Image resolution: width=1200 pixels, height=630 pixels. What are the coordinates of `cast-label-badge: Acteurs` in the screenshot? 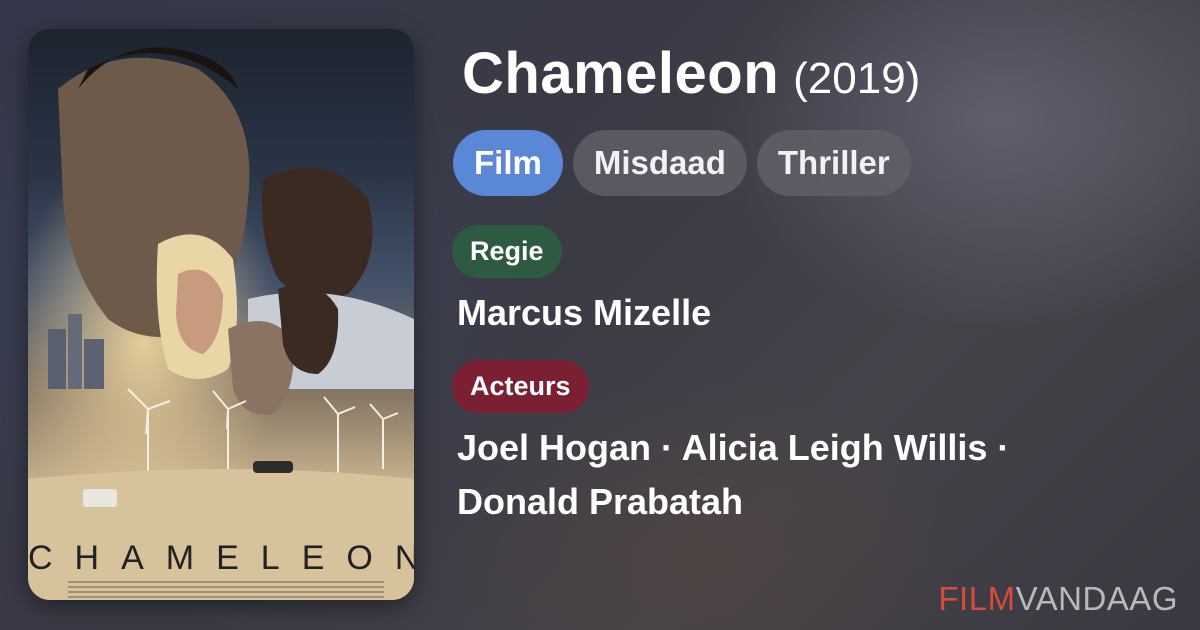 It's located at (520, 386).